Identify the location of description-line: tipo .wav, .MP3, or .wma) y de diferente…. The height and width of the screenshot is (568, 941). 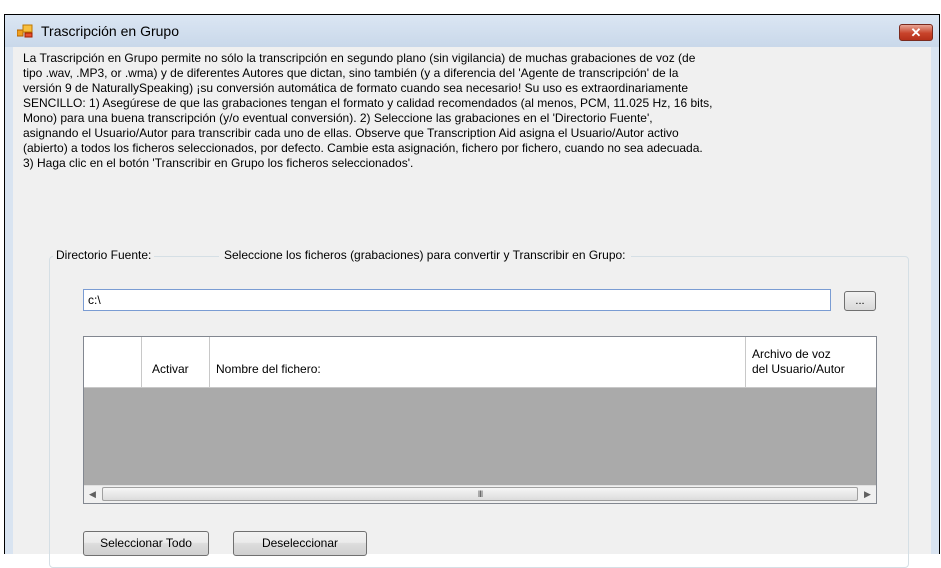
(351, 73).